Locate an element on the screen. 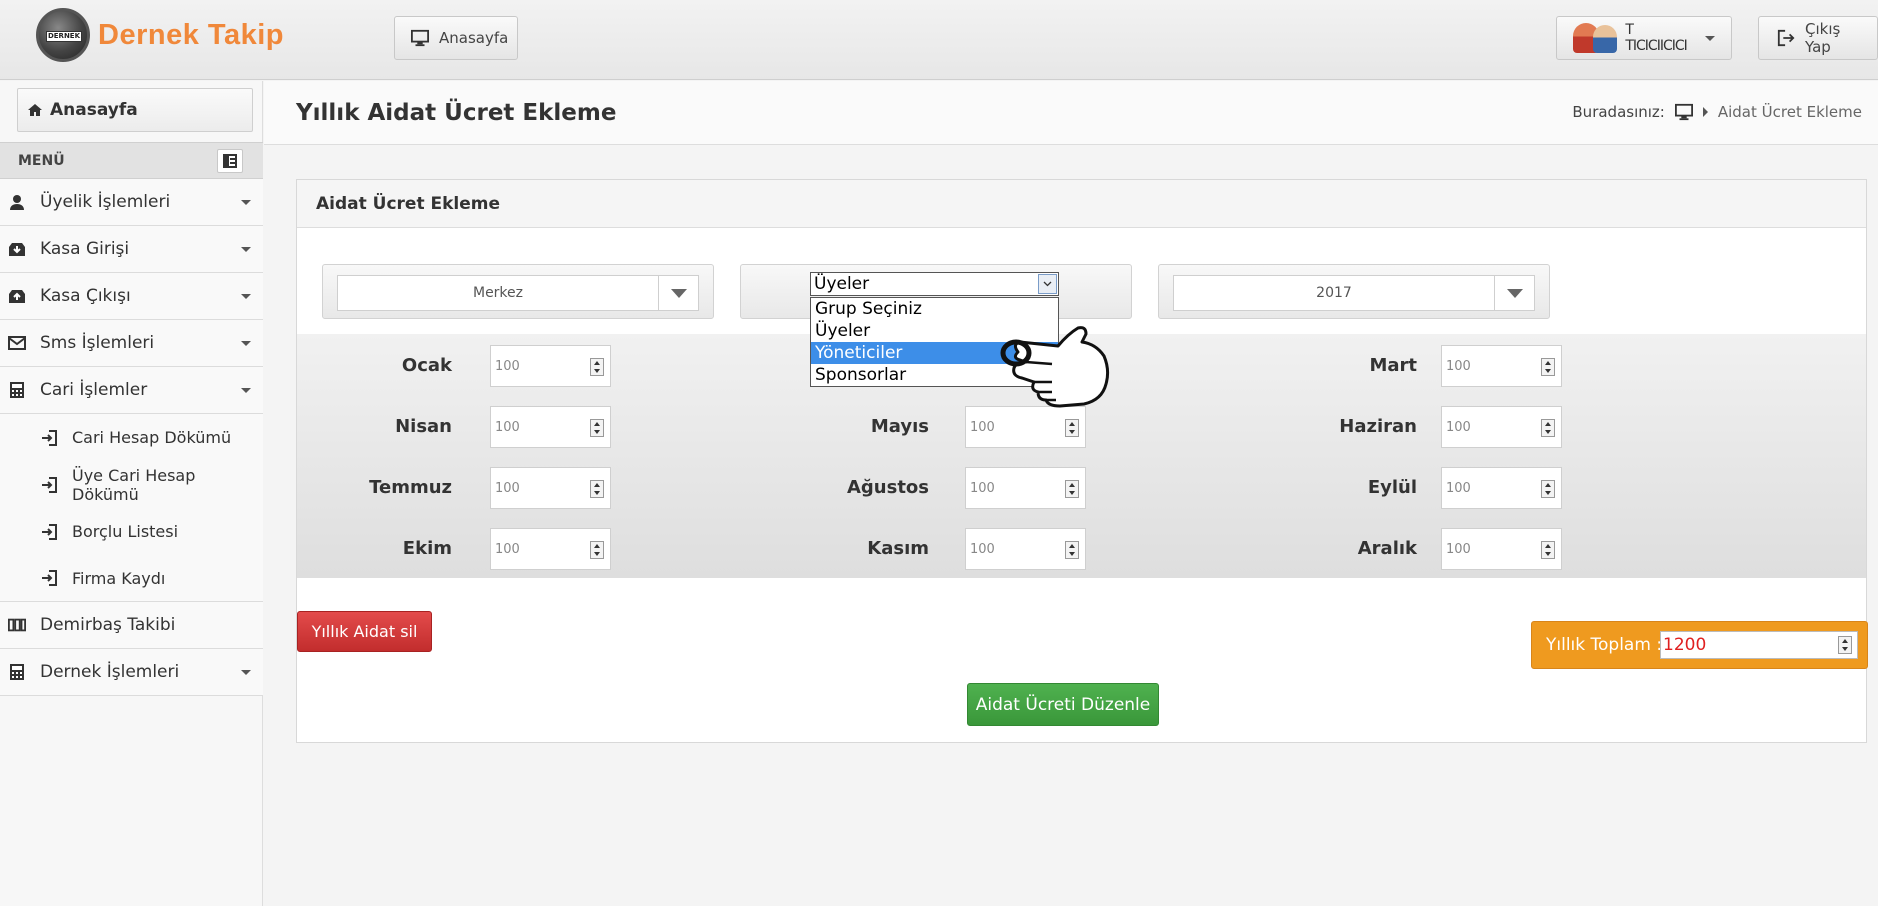 The height and width of the screenshot is (906, 1878). yearly-total-label: Yıllık Toplam : is located at coordinates (1604, 645).